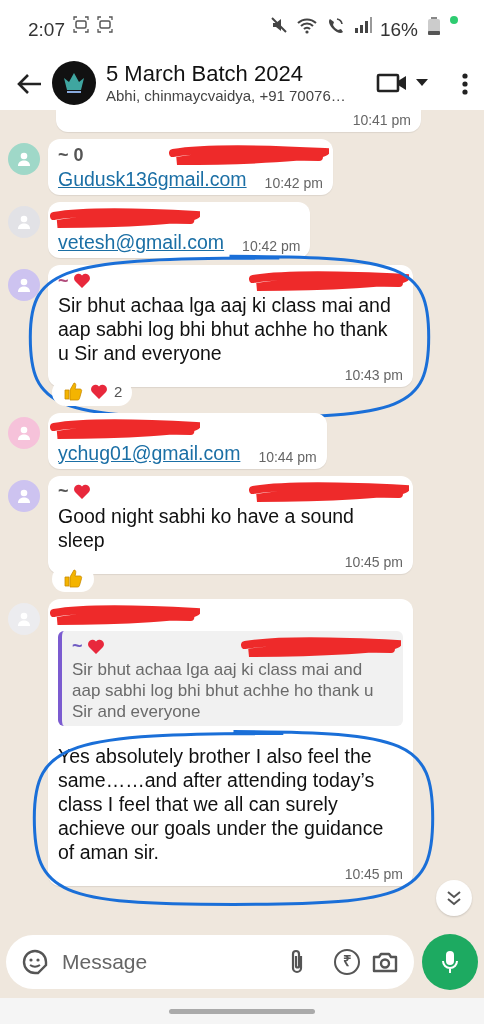  I want to click on battery-level: 16%, so click(398, 30).